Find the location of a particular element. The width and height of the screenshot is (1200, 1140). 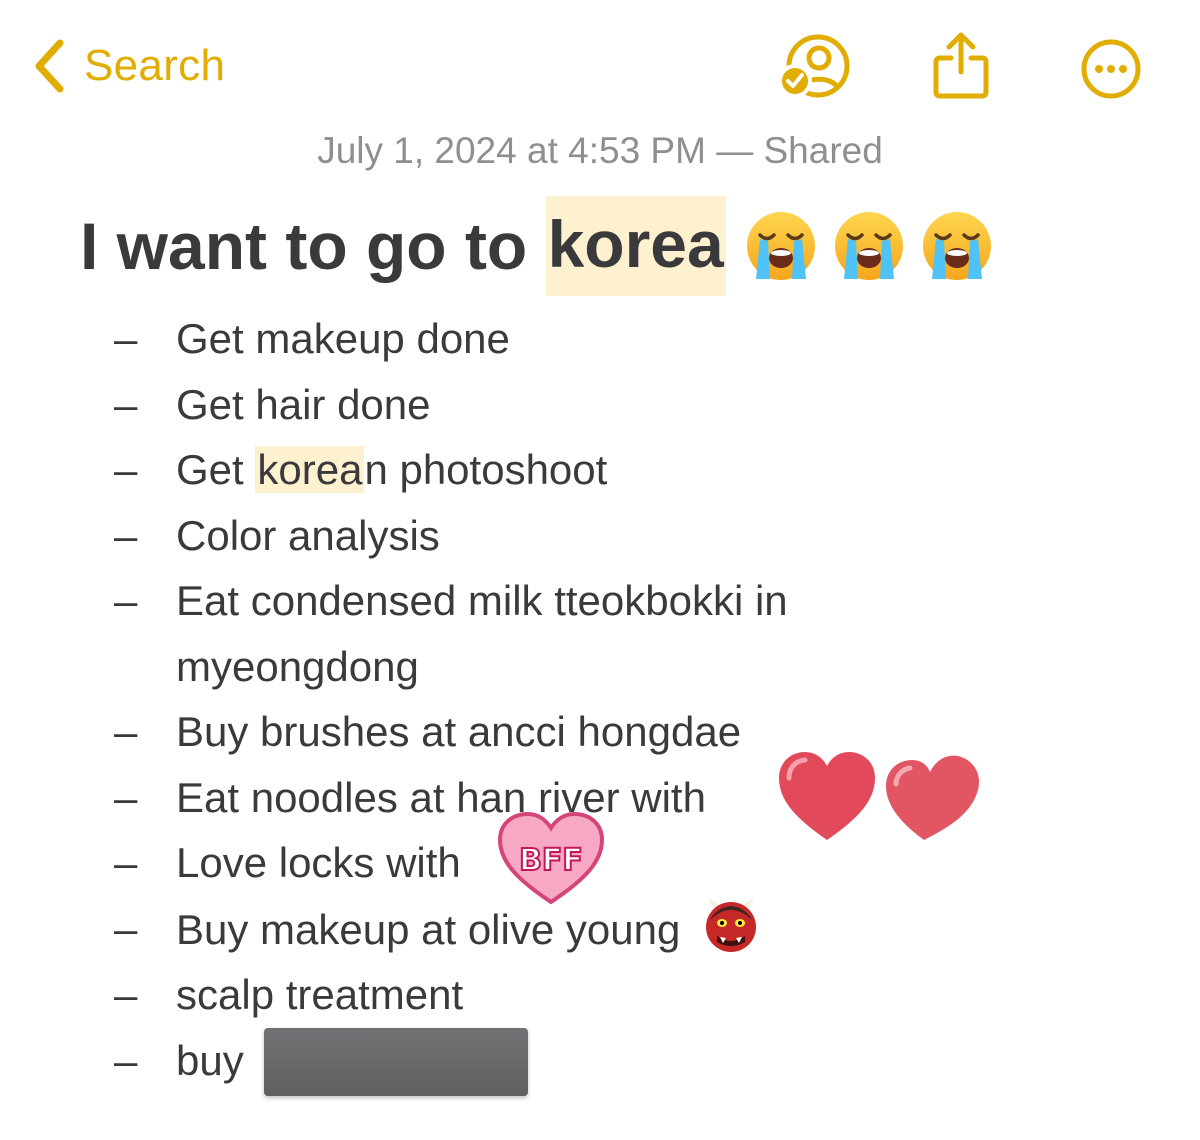

note-title: I want to go to korea is located at coordinates (537, 246).